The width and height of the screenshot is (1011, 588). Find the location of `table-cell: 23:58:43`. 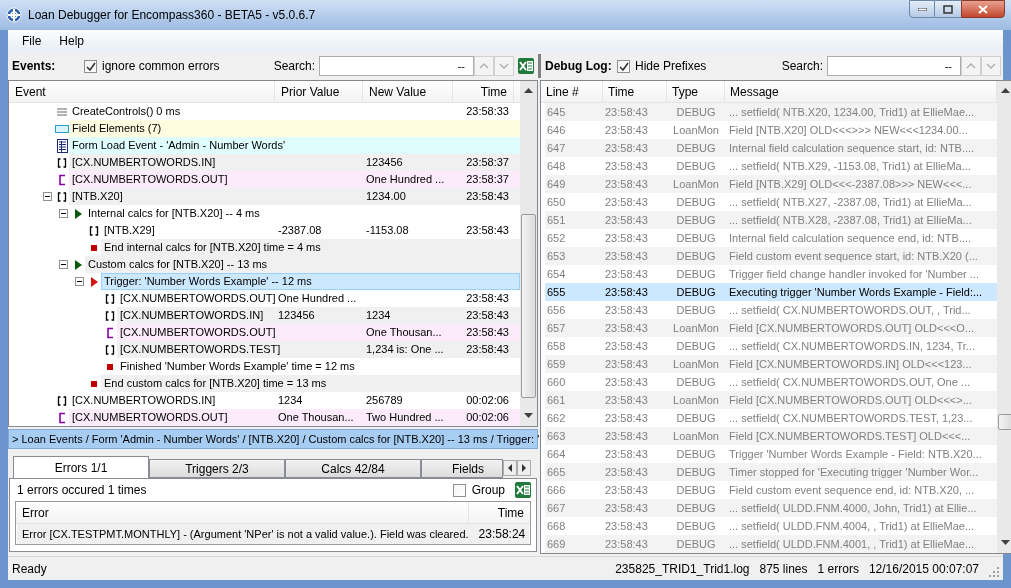

table-cell: 23:58:43 is located at coordinates (487, 230).